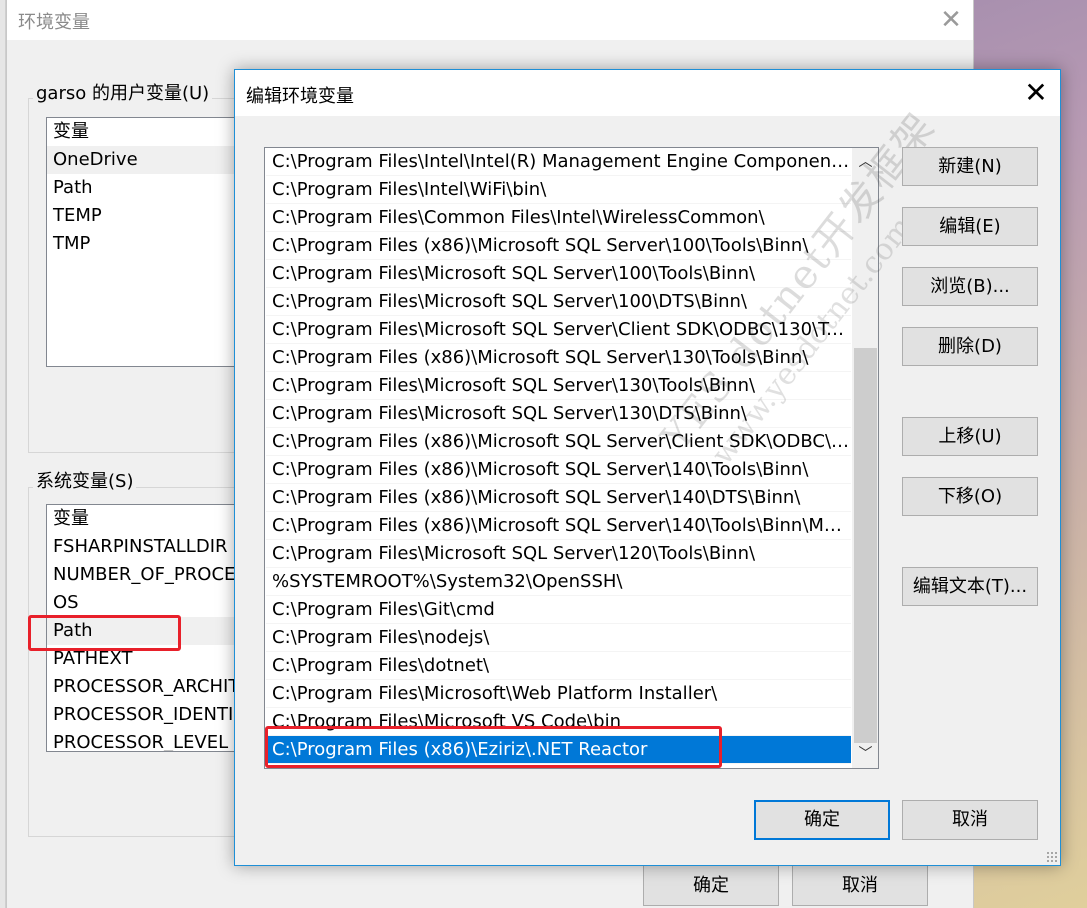  What do you see at coordinates (558, 638) in the screenshot?
I see `path-entry: C:\Program Files\nodejs\` at bounding box center [558, 638].